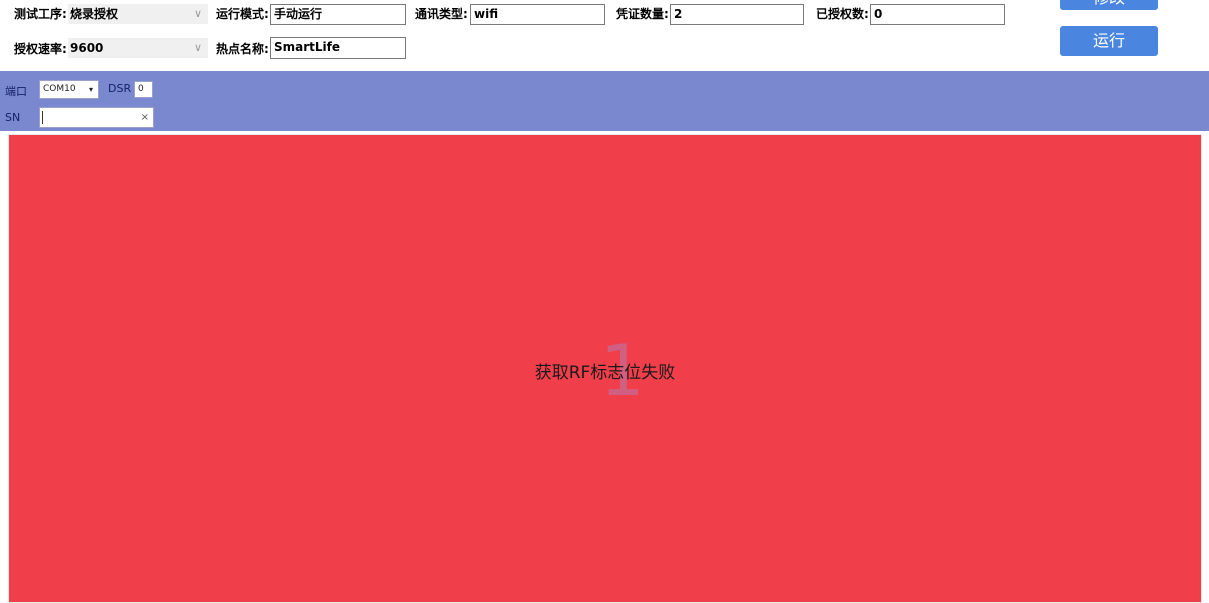 This screenshot has width=1209, height=603. What do you see at coordinates (94, 14) in the screenshot?
I see `test-process-value: 烧录授权` at bounding box center [94, 14].